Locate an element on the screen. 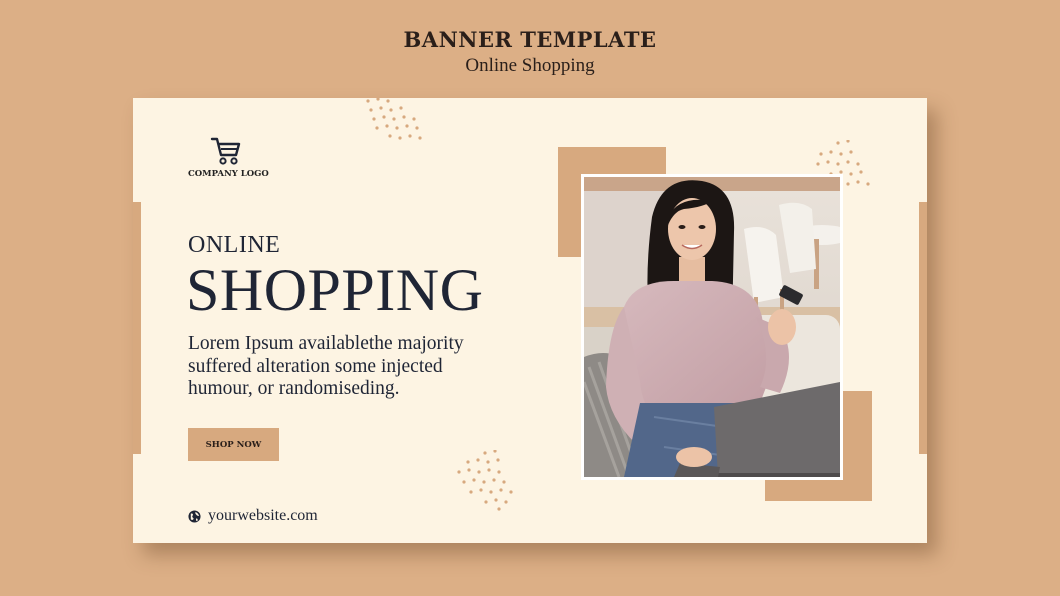 Image resolution: width=1060 pixels, height=596 pixels. company-logo-text: COMPANY LOGO is located at coordinates (228, 174).